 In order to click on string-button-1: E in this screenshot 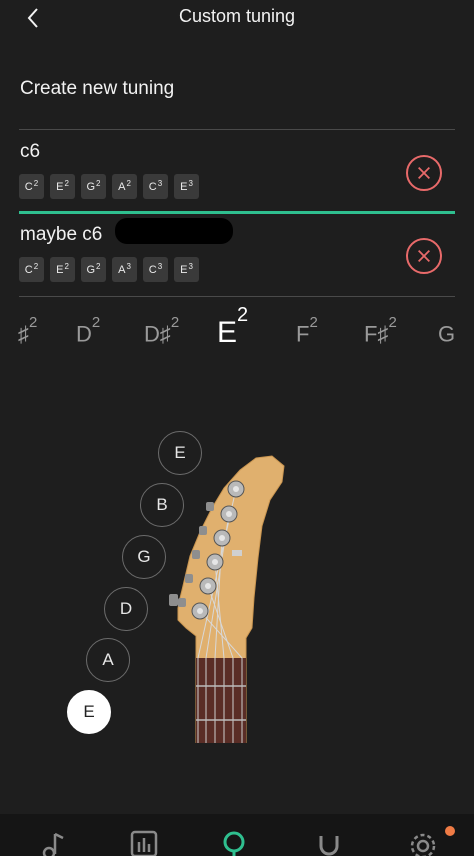, I will do `click(180, 453)`.